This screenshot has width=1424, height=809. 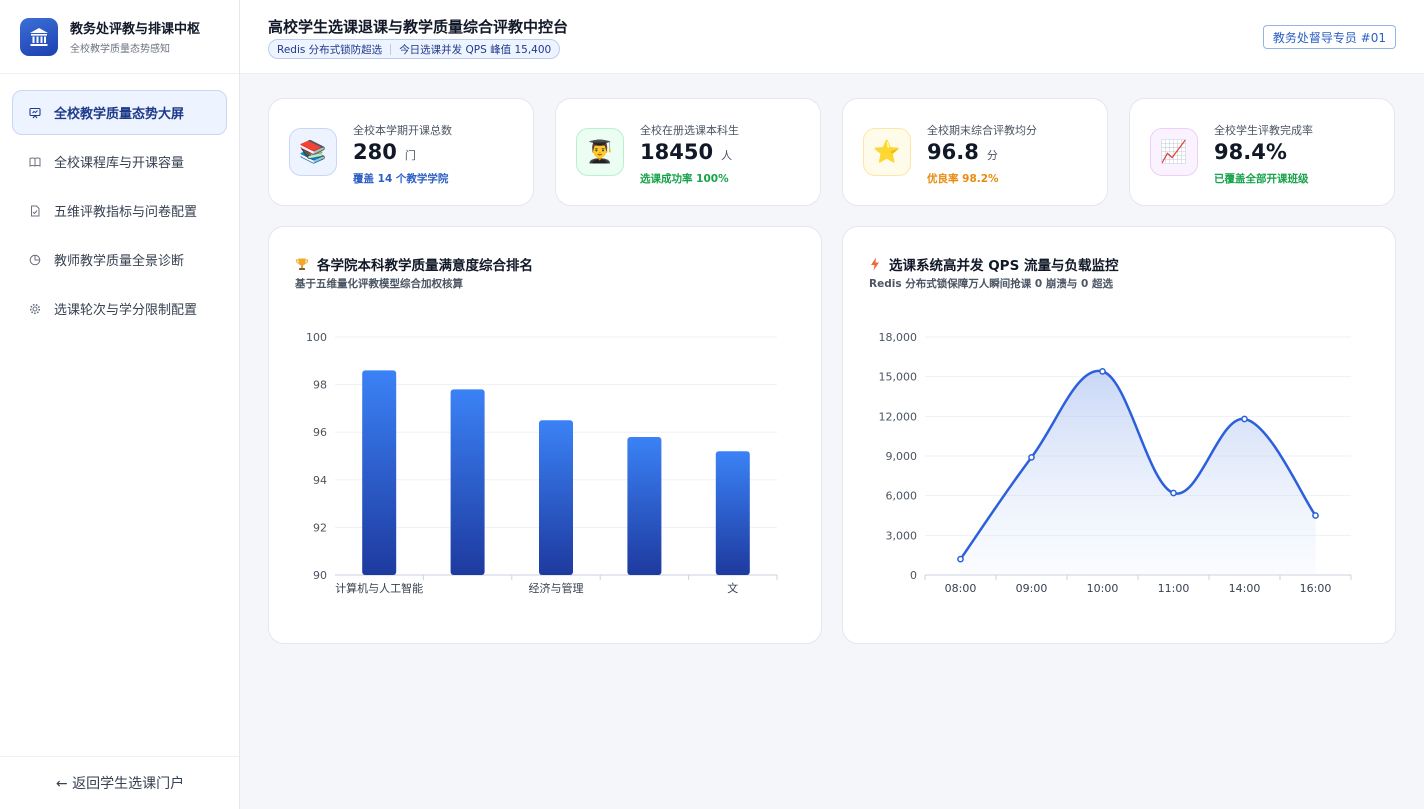 I want to click on stat-unit: 分, so click(x=992, y=155).